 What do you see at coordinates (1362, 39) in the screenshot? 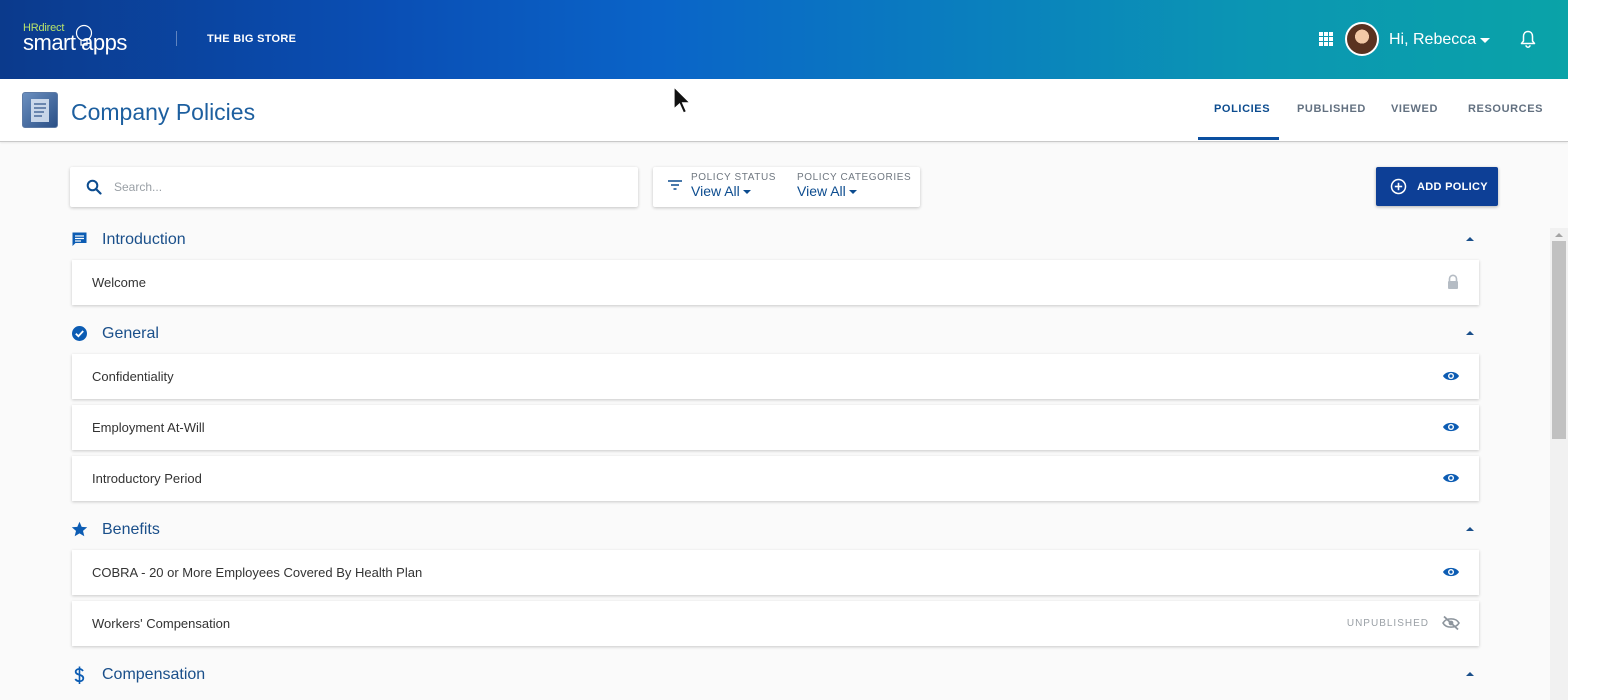
I see `user-avatar` at bounding box center [1362, 39].